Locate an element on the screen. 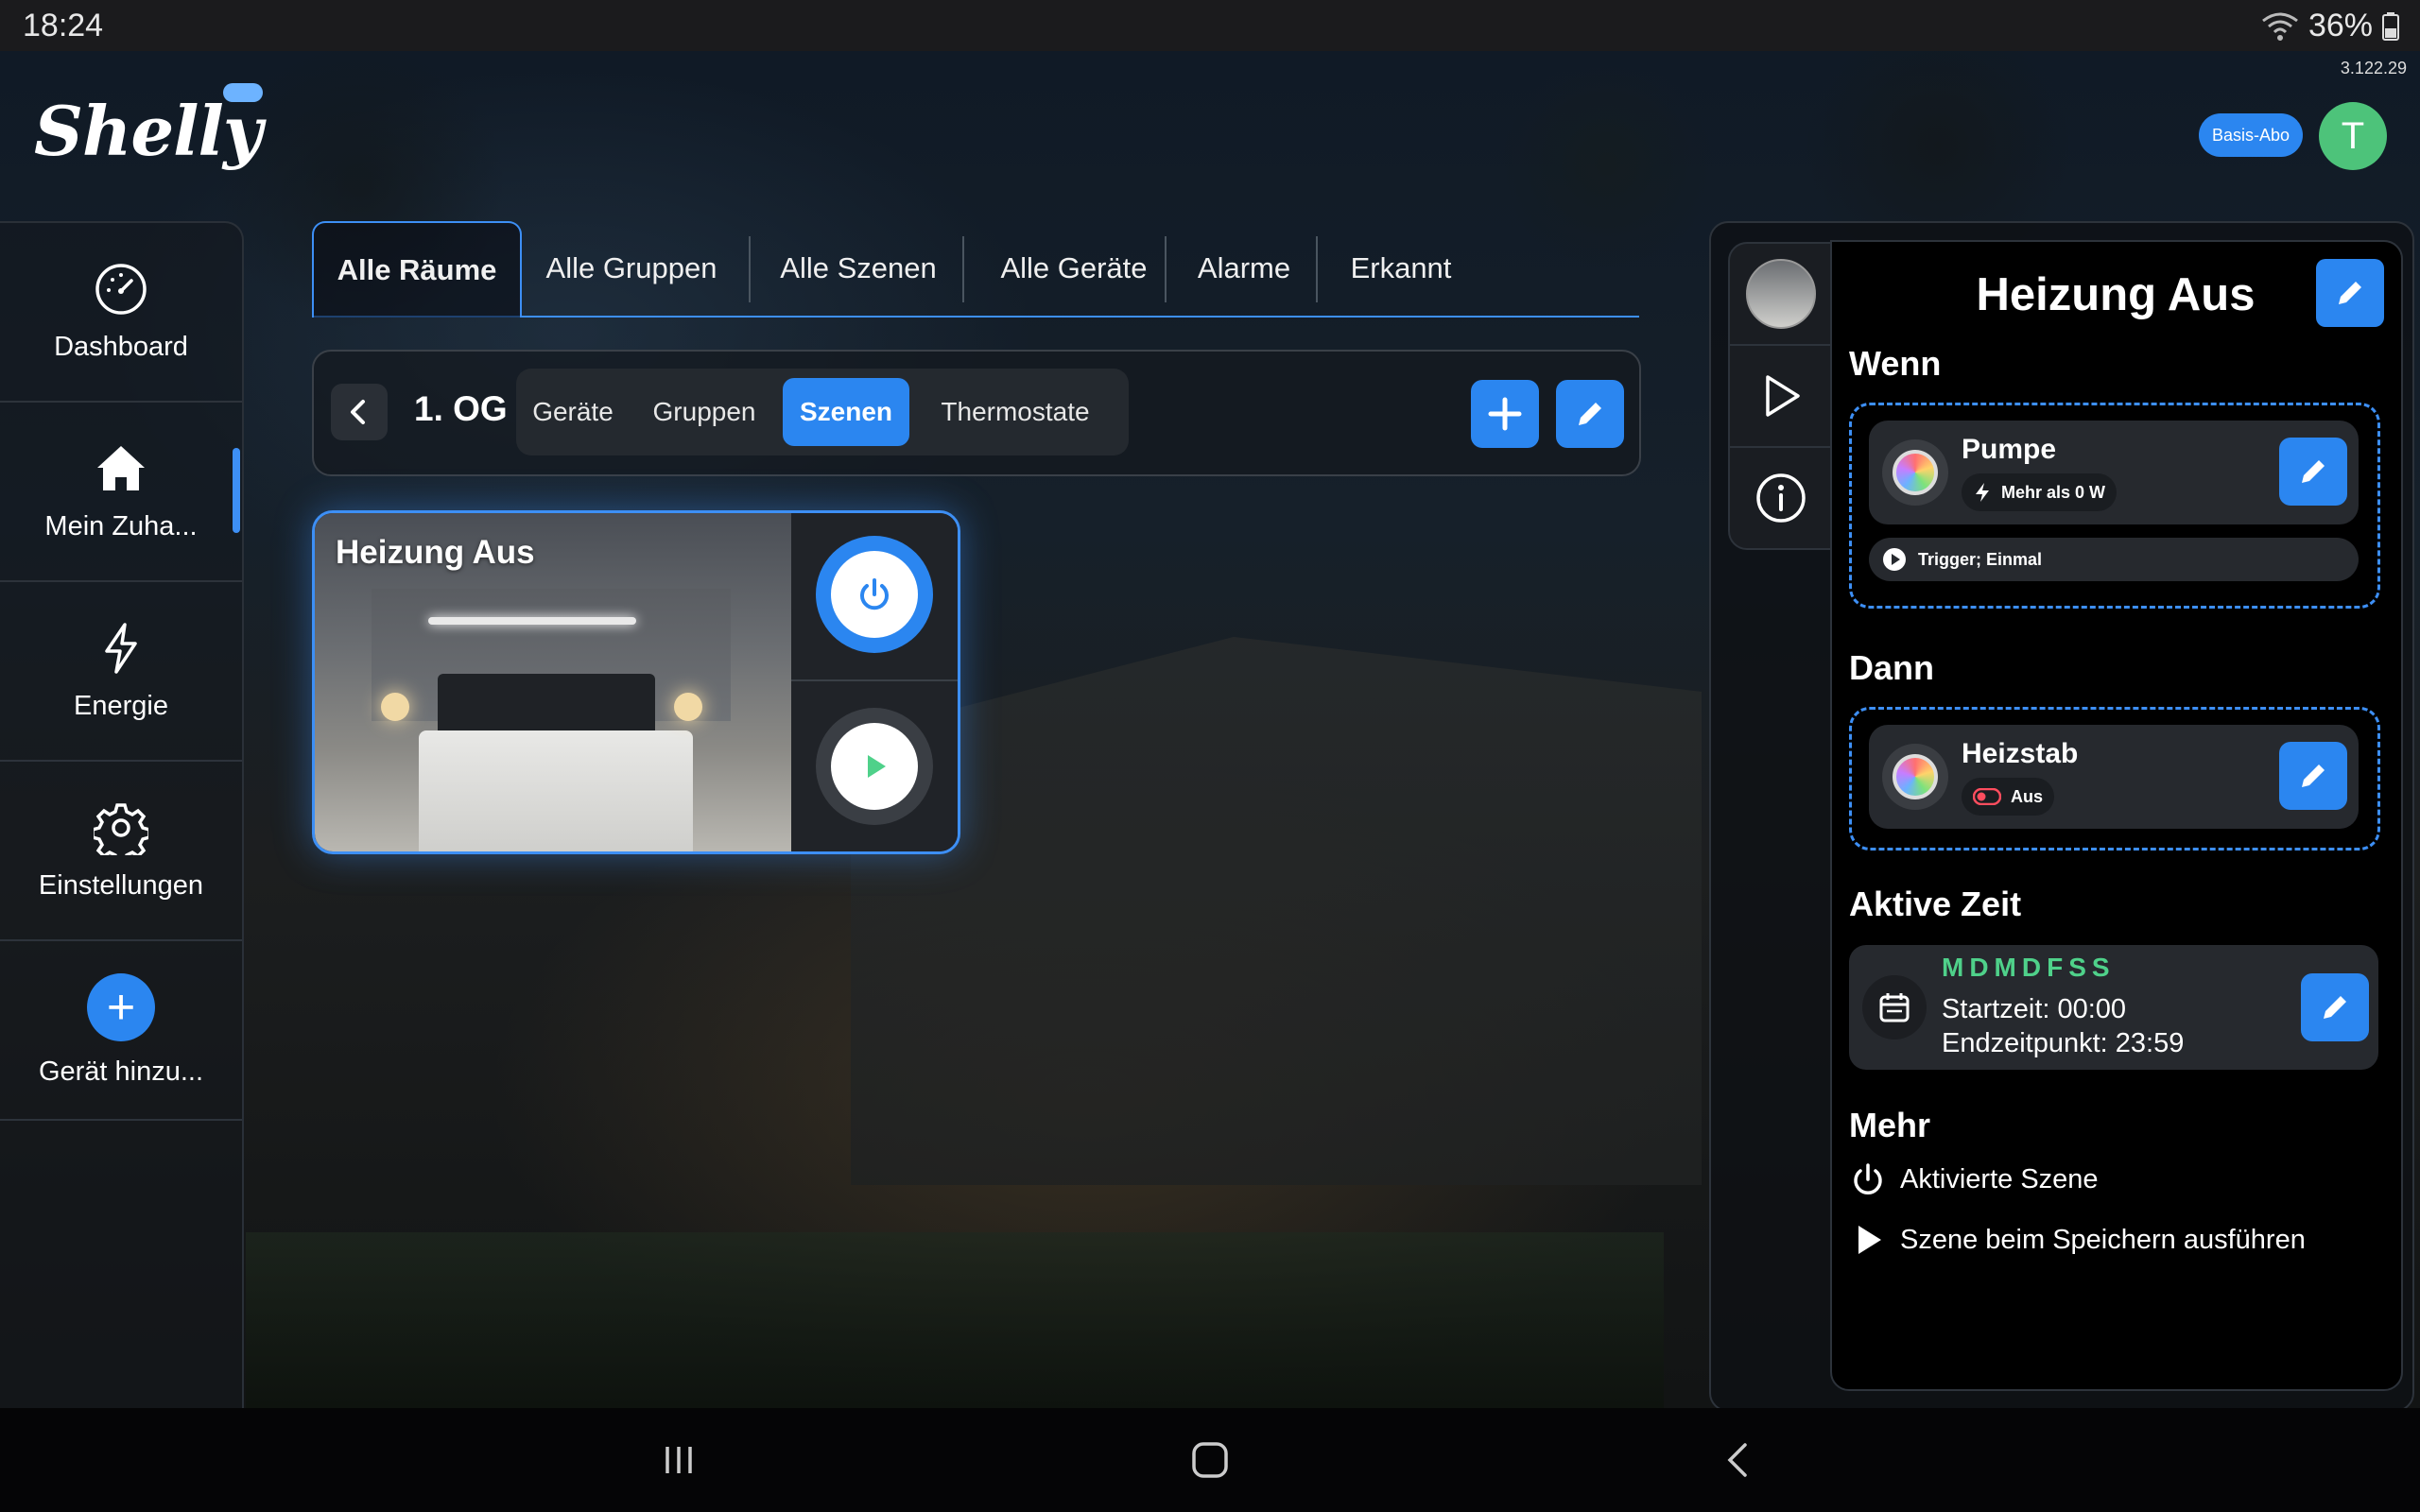 This screenshot has width=2420, height=1512. recent-apps-button is located at coordinates (679, 1460).